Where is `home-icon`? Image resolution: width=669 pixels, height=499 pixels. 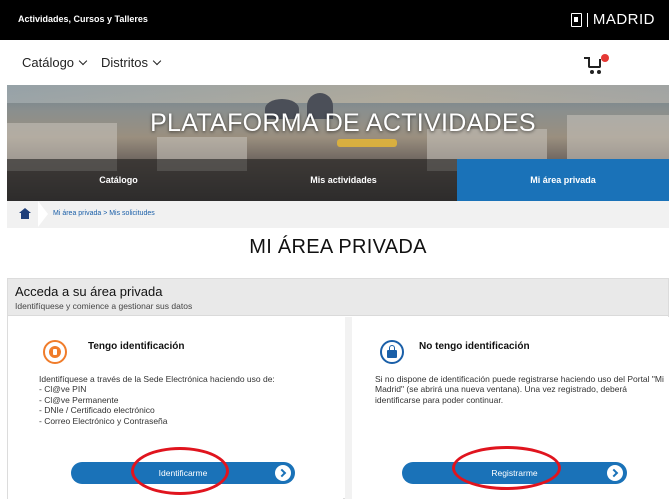 home-icon is located at coordinates (25, 213).